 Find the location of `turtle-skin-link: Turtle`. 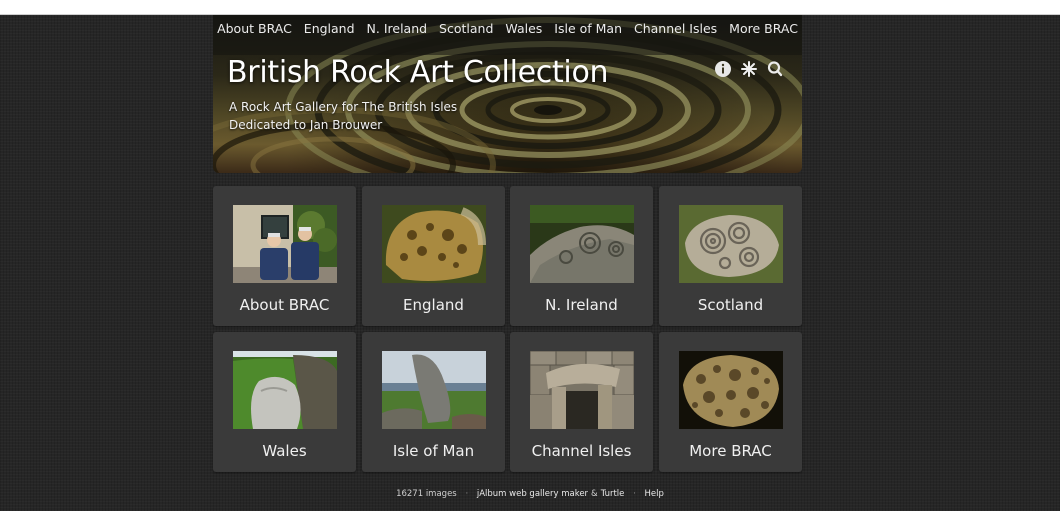

turtle-skin-link: Turtle is located at coordinates (613, 494).